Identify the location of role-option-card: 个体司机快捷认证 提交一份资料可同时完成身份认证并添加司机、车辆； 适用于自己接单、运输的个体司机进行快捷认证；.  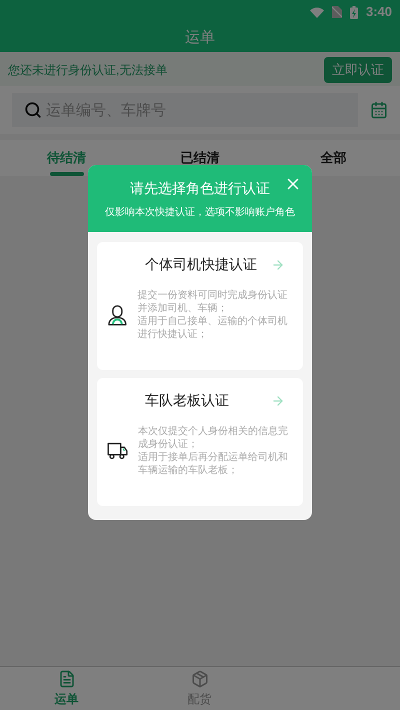
(200, 306).